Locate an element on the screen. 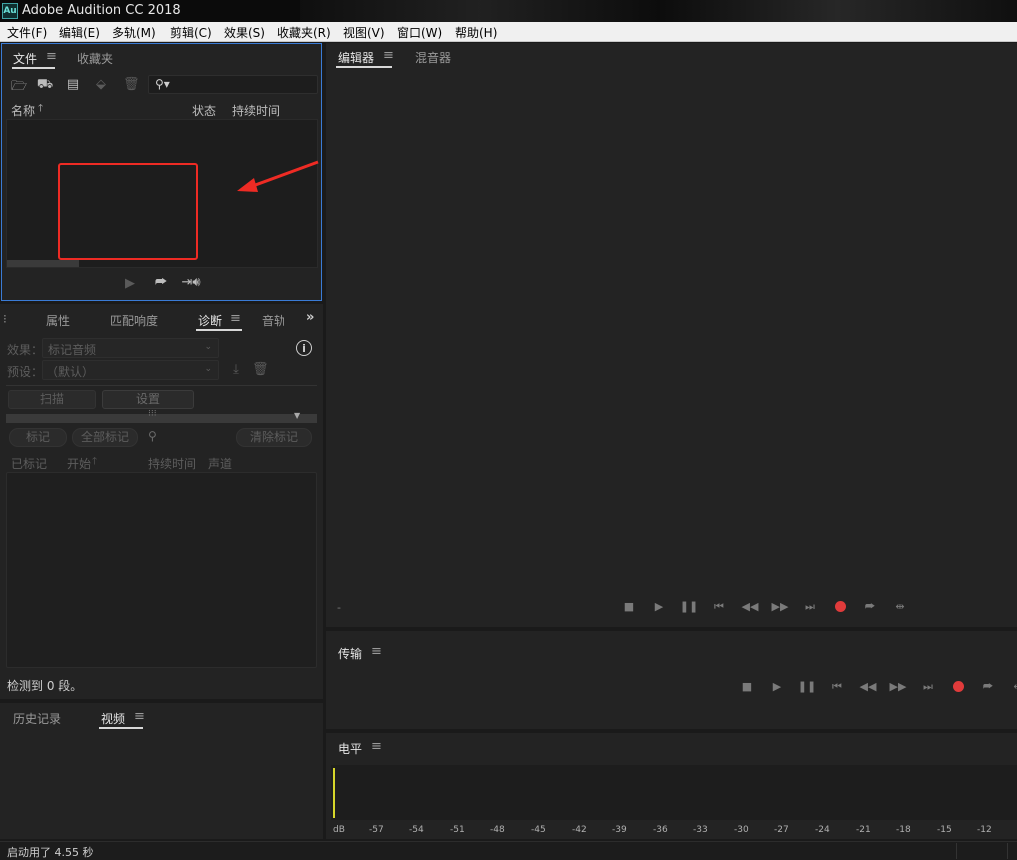 The image size is (1017, 860). diagnostics-panel-menu-icon: ≡ is located at coordinates (235, 318).